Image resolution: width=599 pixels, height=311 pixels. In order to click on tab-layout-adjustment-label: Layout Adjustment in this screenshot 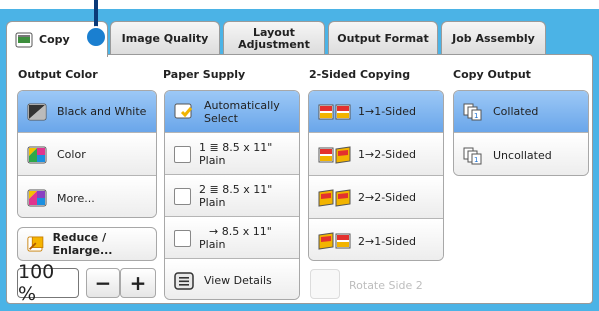, I will do `click(274, 38)`.